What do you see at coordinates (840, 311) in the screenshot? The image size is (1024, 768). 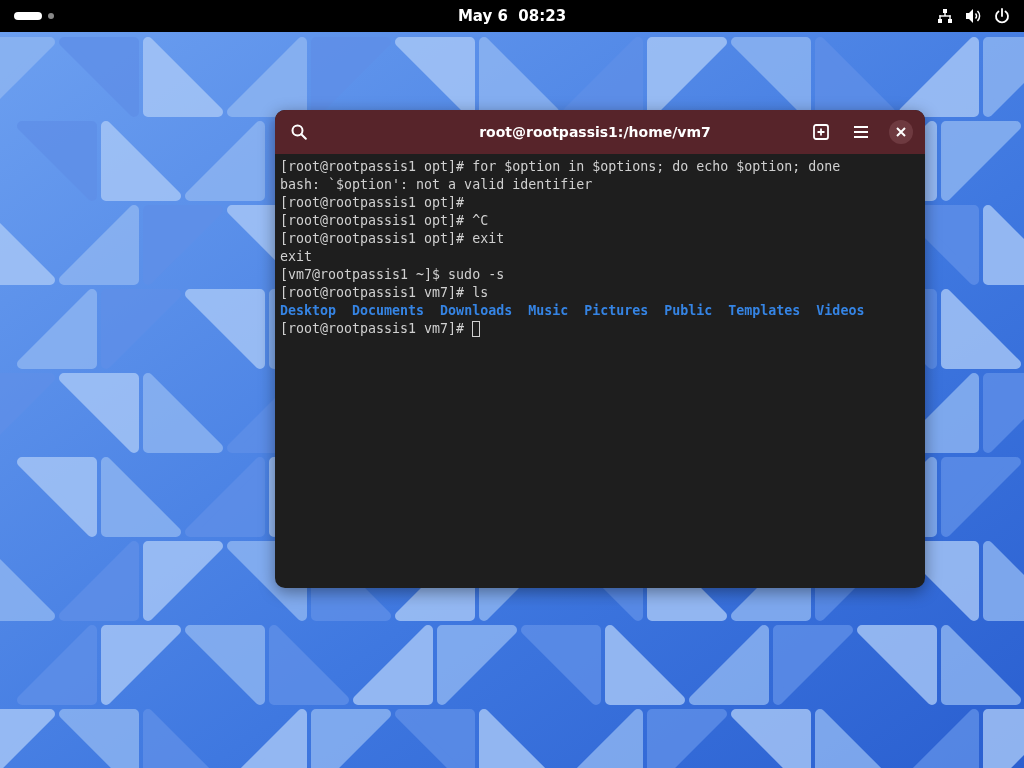 I see `directory-name: Videos` at bounding box center [840, 311].